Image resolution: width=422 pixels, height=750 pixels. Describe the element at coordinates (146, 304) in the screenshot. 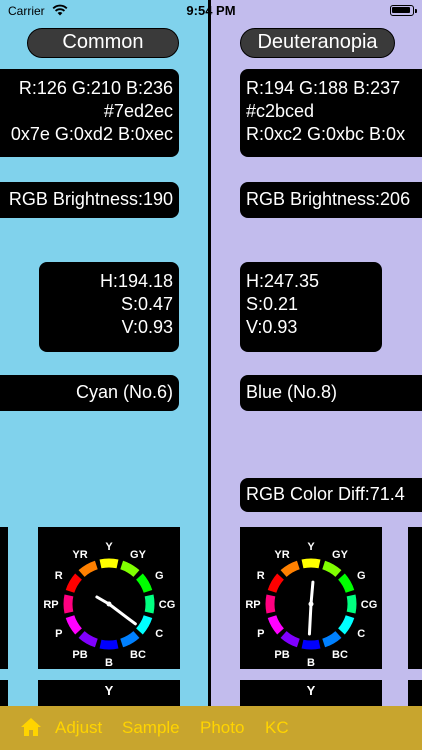

I see `saturation-text: S:0.47` at that location.